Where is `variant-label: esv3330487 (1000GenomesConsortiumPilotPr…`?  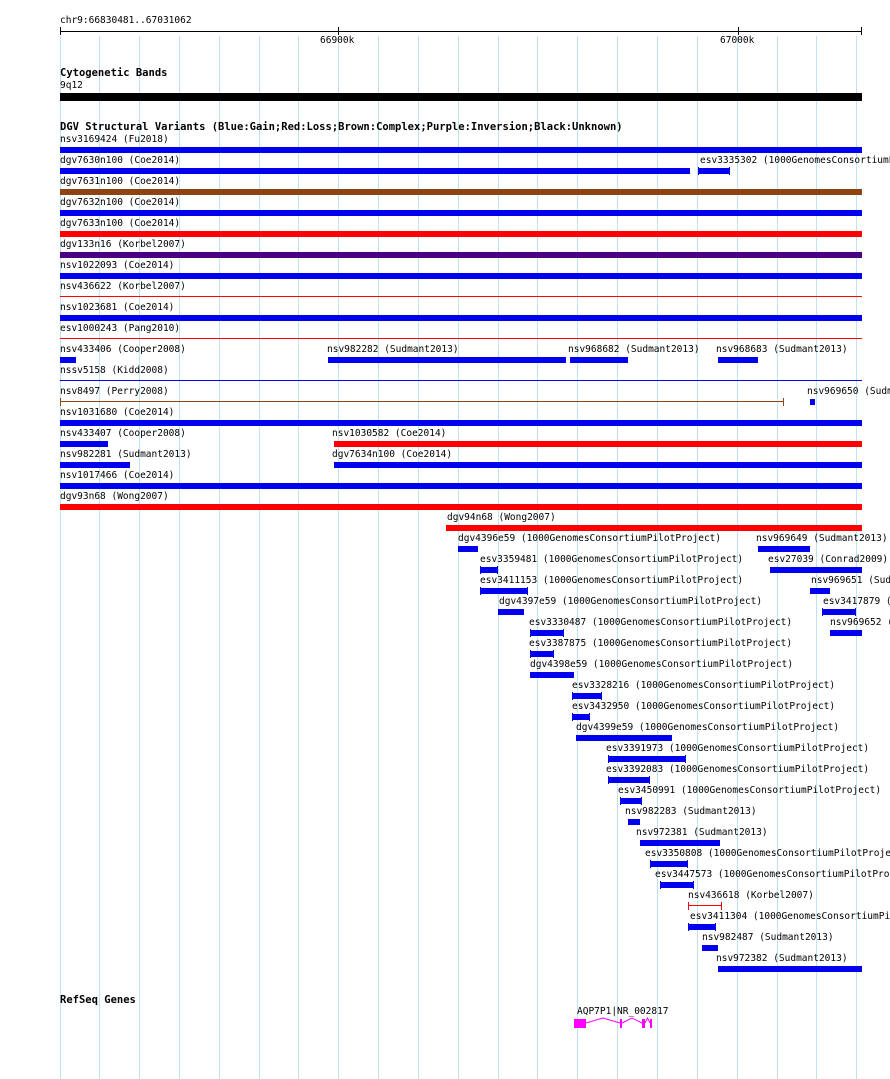
variant-label: esv3330487 (1000GenomesConsortiumPilotPr… is located at coordinates (660, 622).